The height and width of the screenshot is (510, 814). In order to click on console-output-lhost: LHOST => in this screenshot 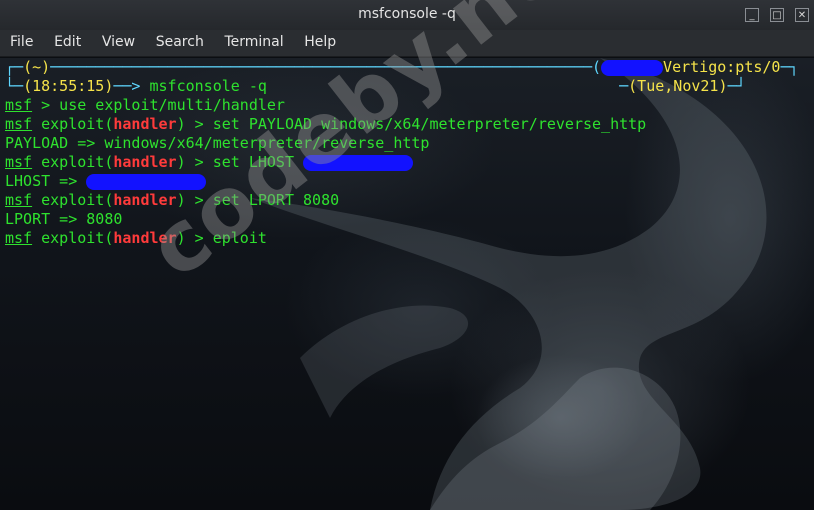, I will do `click(402, 181)`.